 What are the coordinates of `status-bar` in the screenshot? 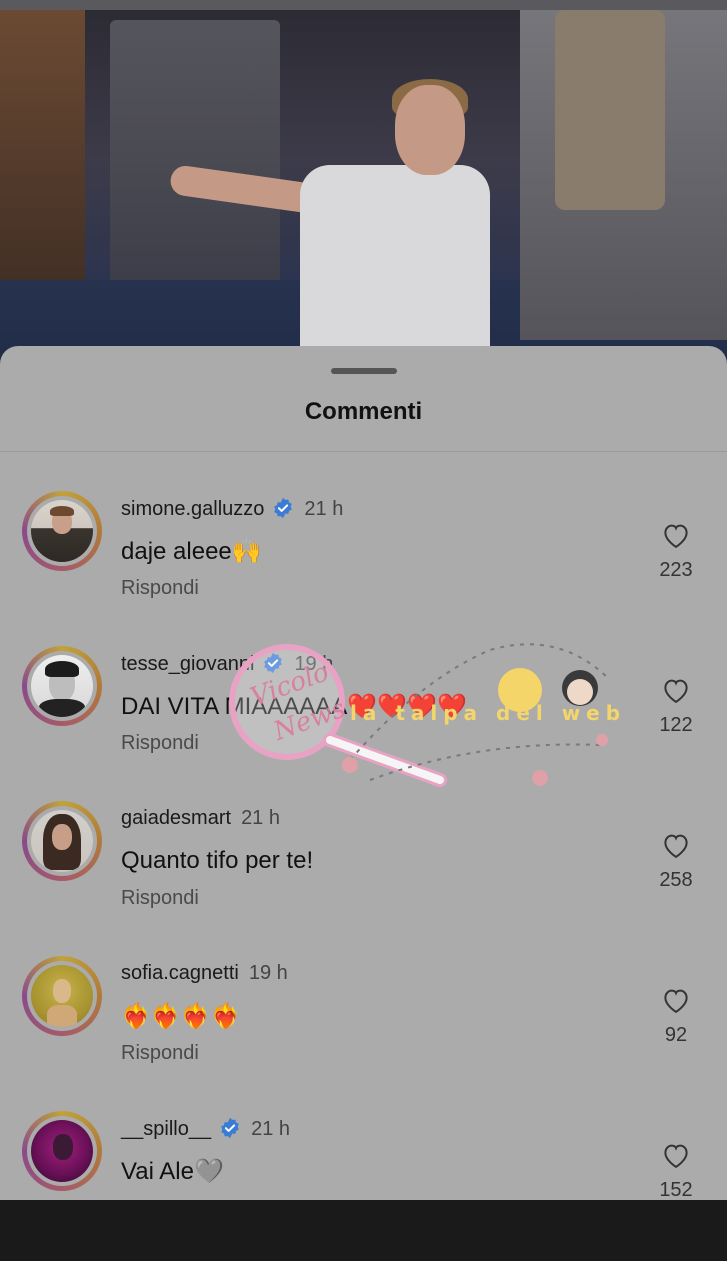 It's located at (363, 5).